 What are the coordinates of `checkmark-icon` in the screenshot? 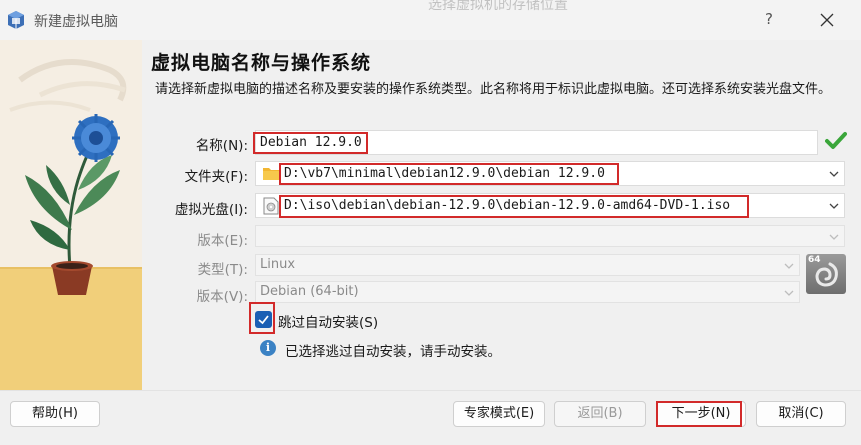 It's located at (263, 320).